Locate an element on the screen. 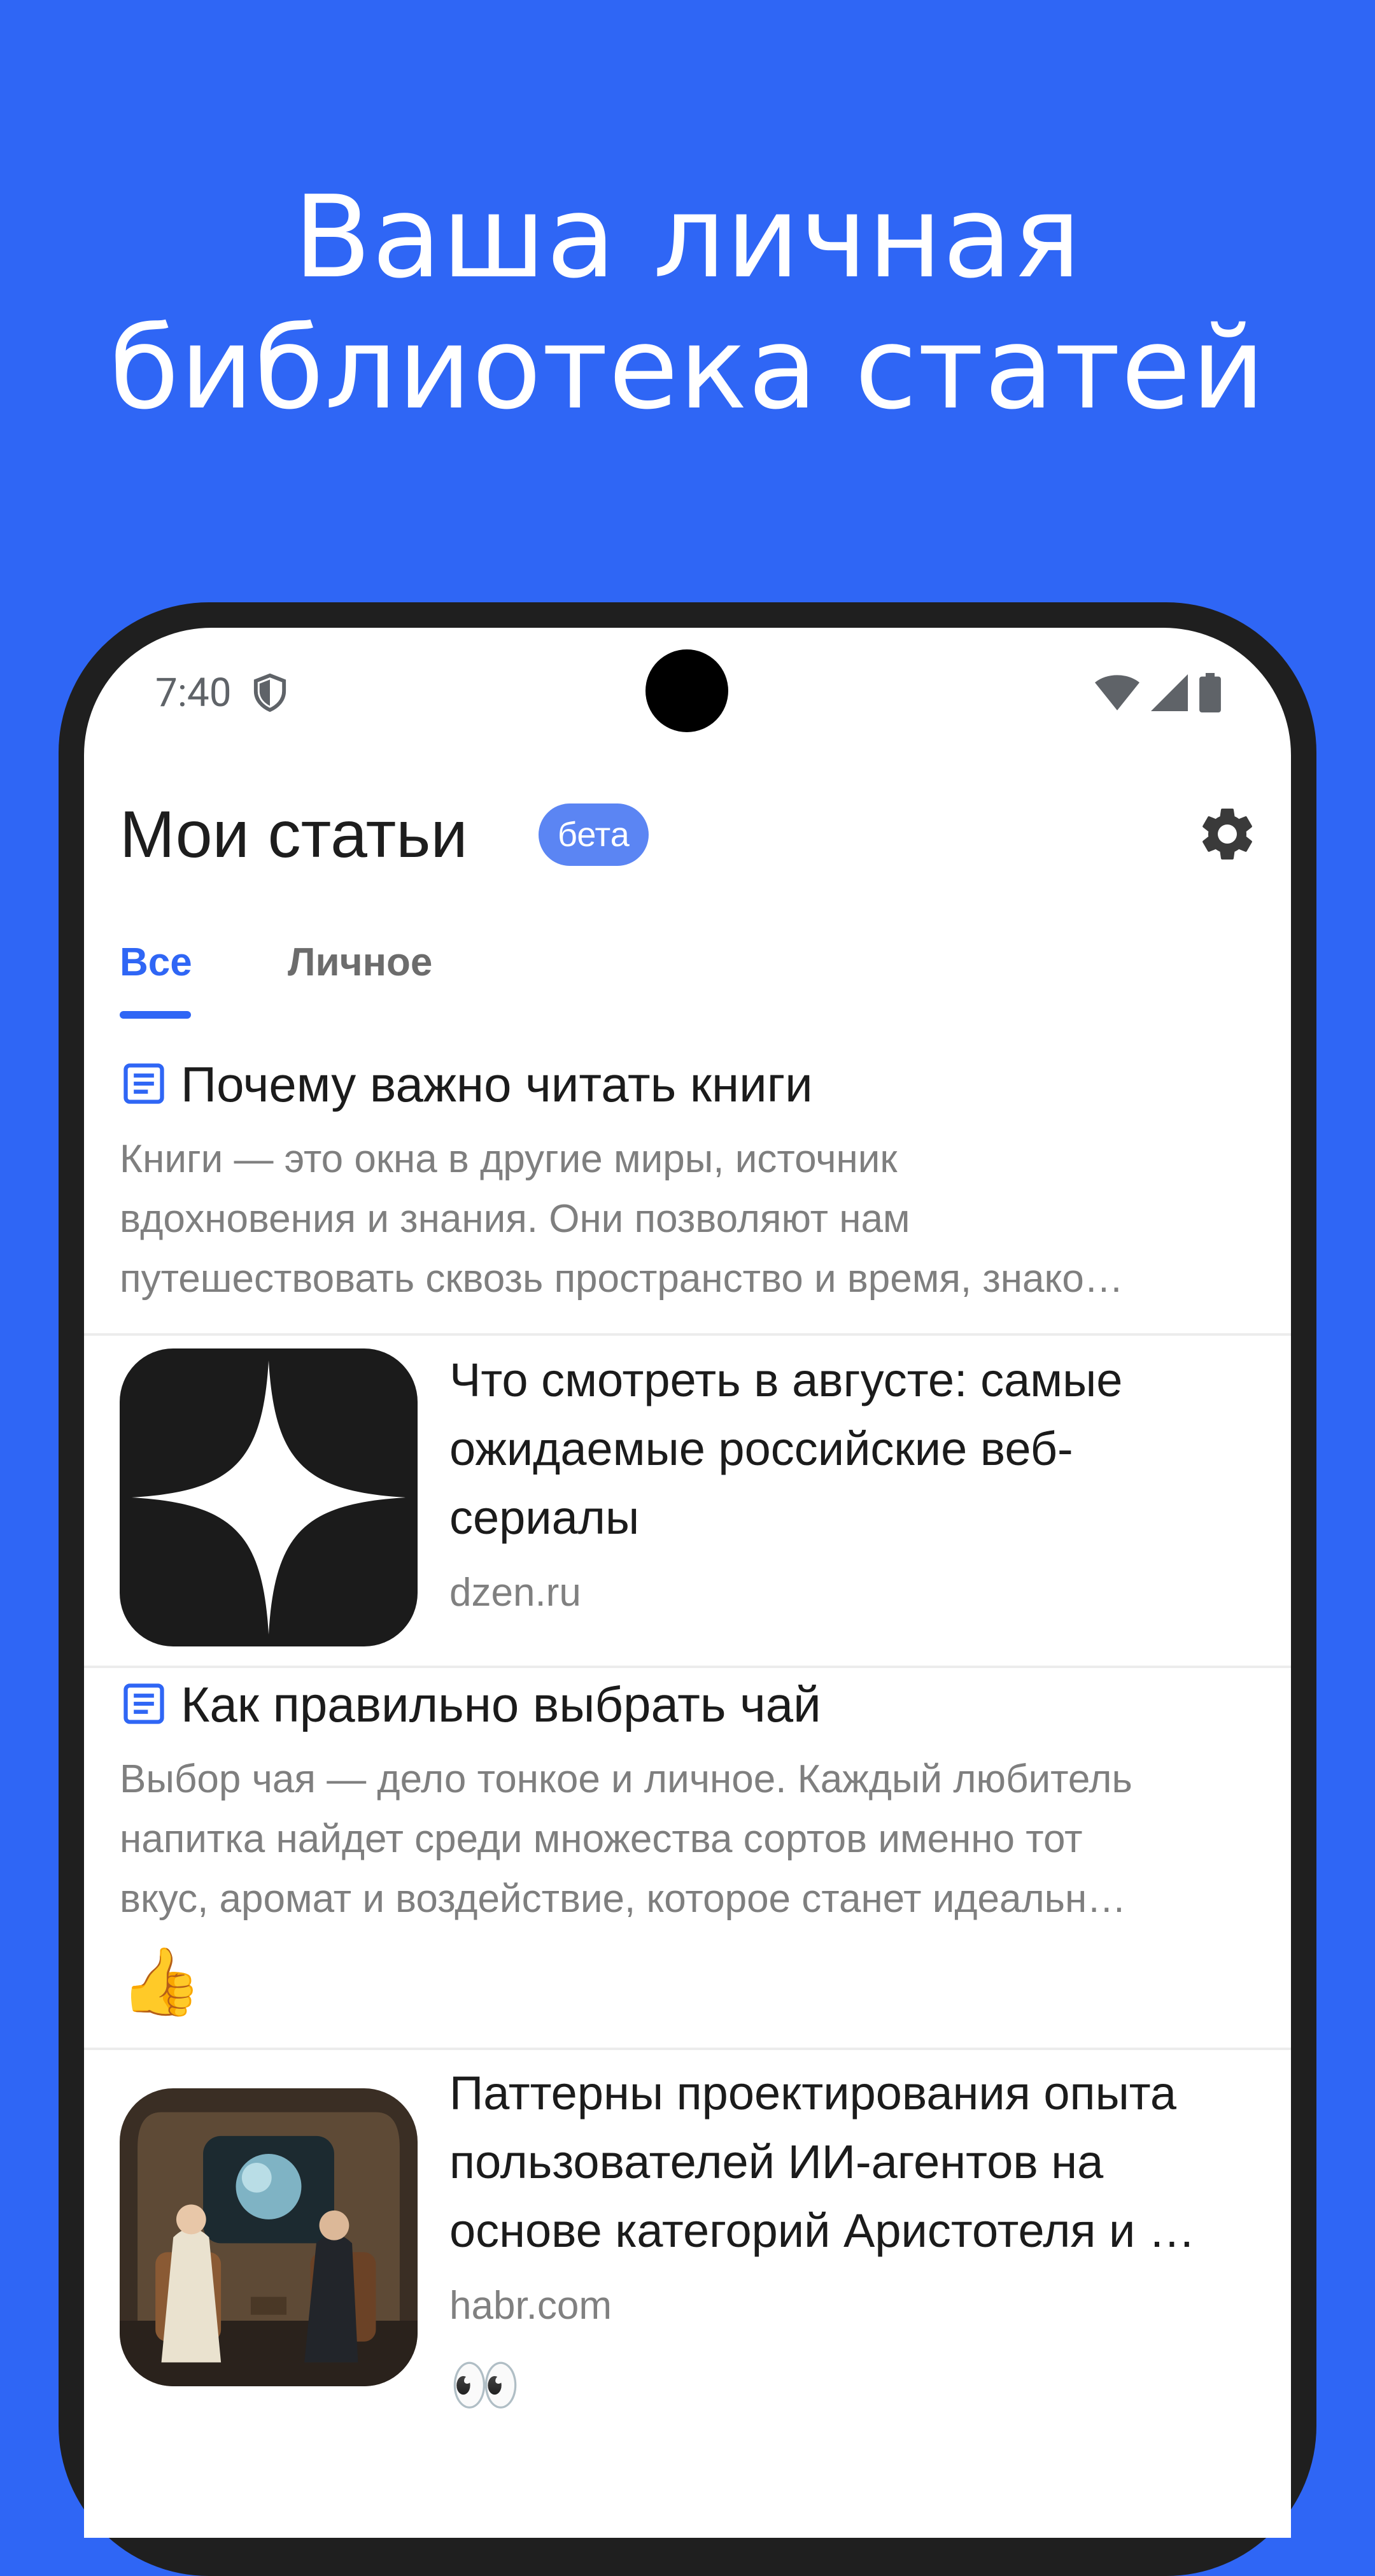  shield-icon is located at coordinates (269, 692).